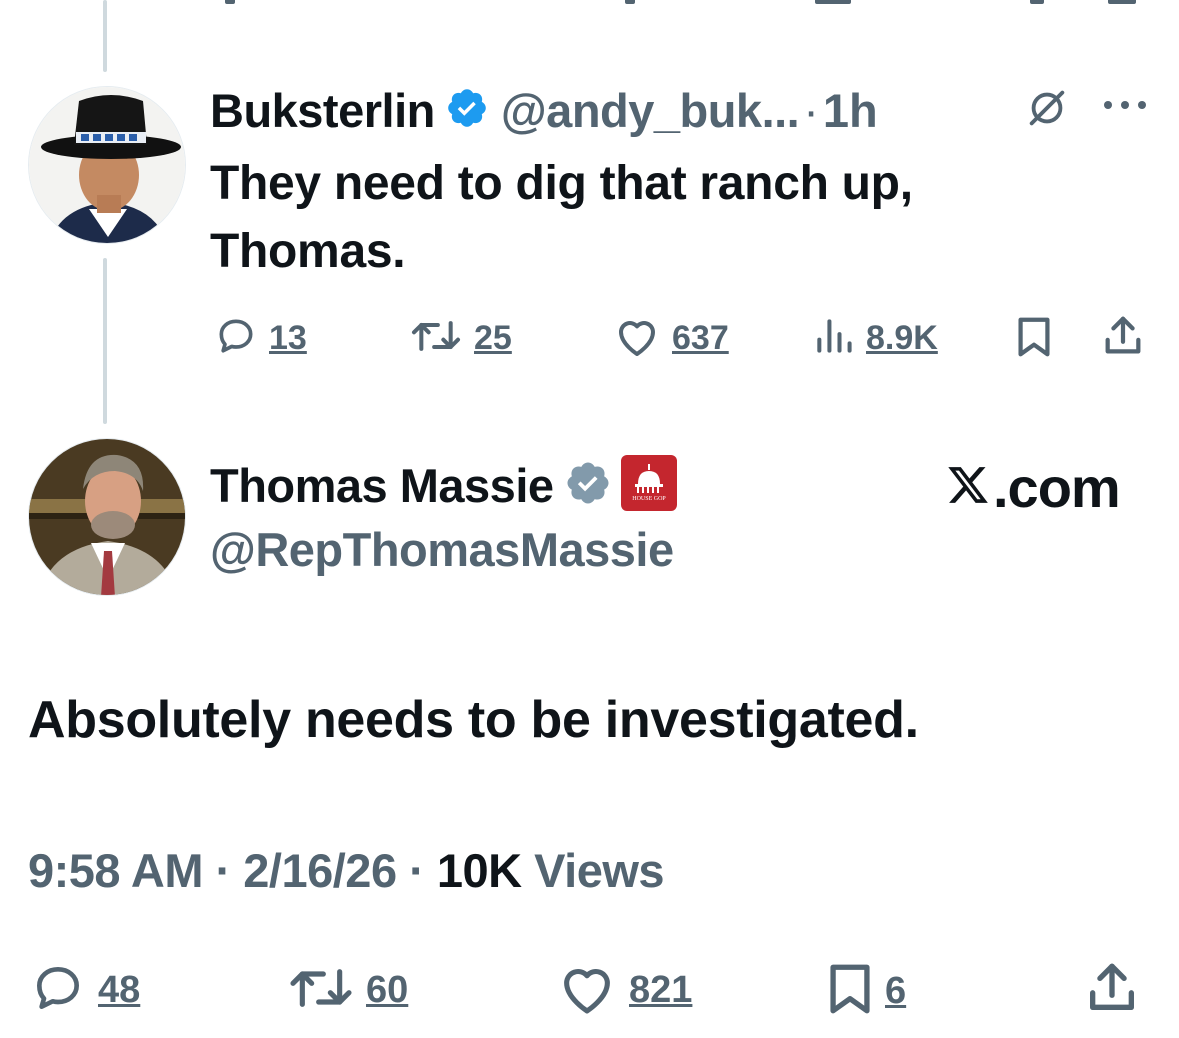 The width and height of the screenshot is (1179, 1038). I want to click on reply-button: 13, so click(260, 338).